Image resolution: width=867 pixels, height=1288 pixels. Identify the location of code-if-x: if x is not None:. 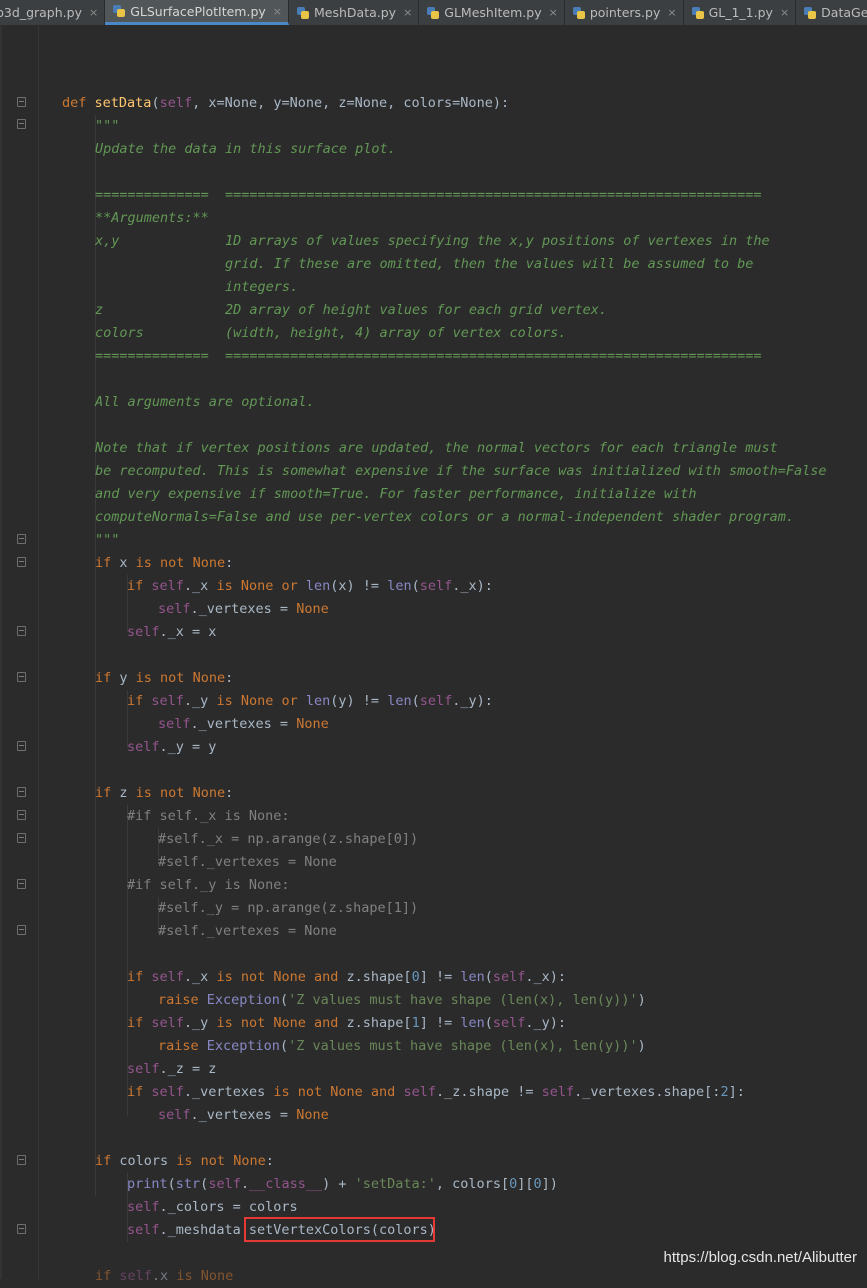
(164, 563).